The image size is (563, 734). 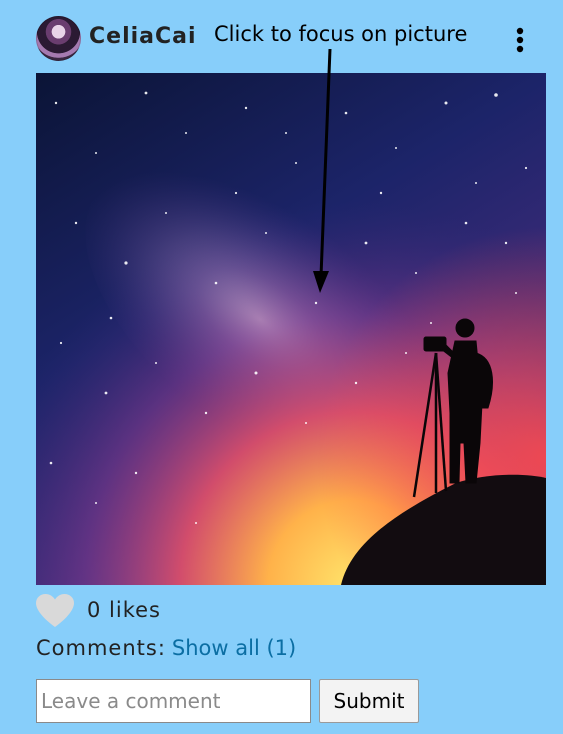 I want to click on show-all-comments-link: Show all (1), so click(x=234, y=648).